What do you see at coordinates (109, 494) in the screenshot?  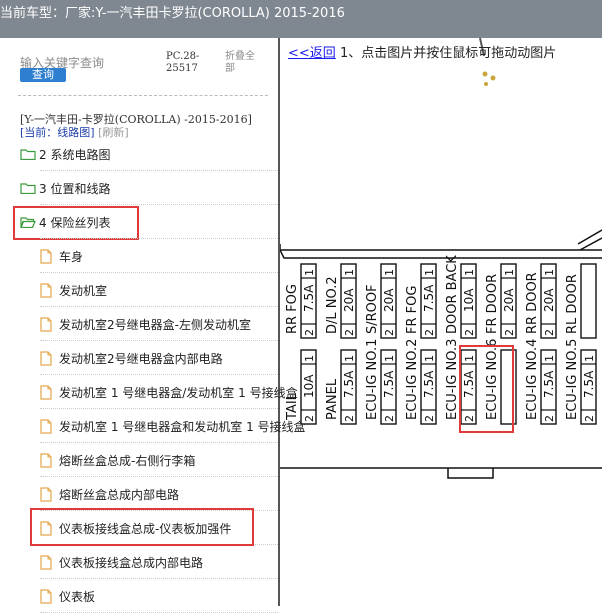 I see `tree-leaf-item: 熔断丝盒总成内部电路` at bounding box center [109, 494].